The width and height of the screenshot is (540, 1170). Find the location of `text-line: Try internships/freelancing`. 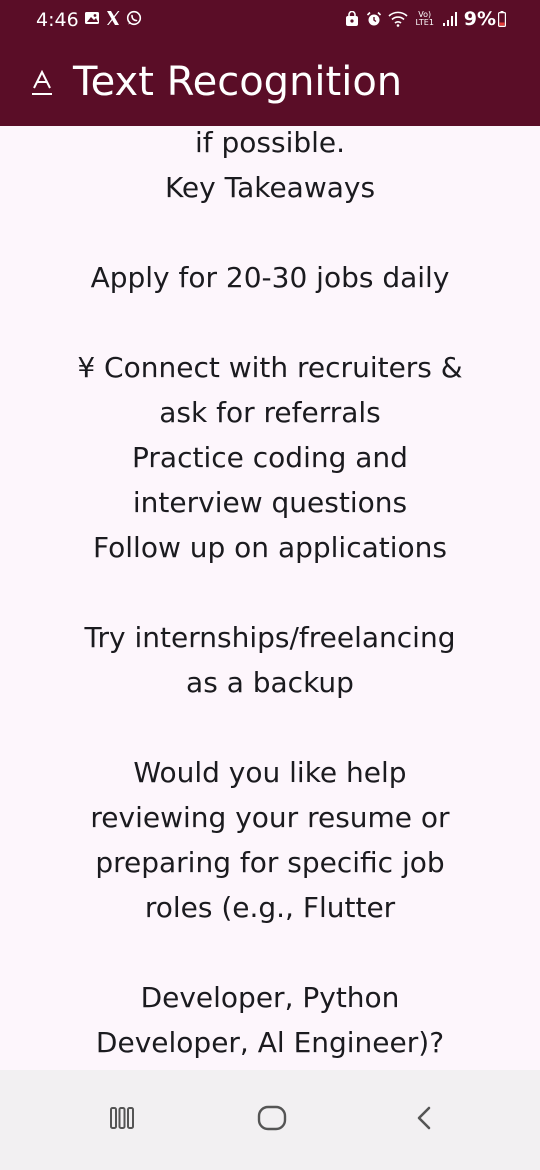

text-line: Try internships/freelancing is located at coordinates (270, 637).